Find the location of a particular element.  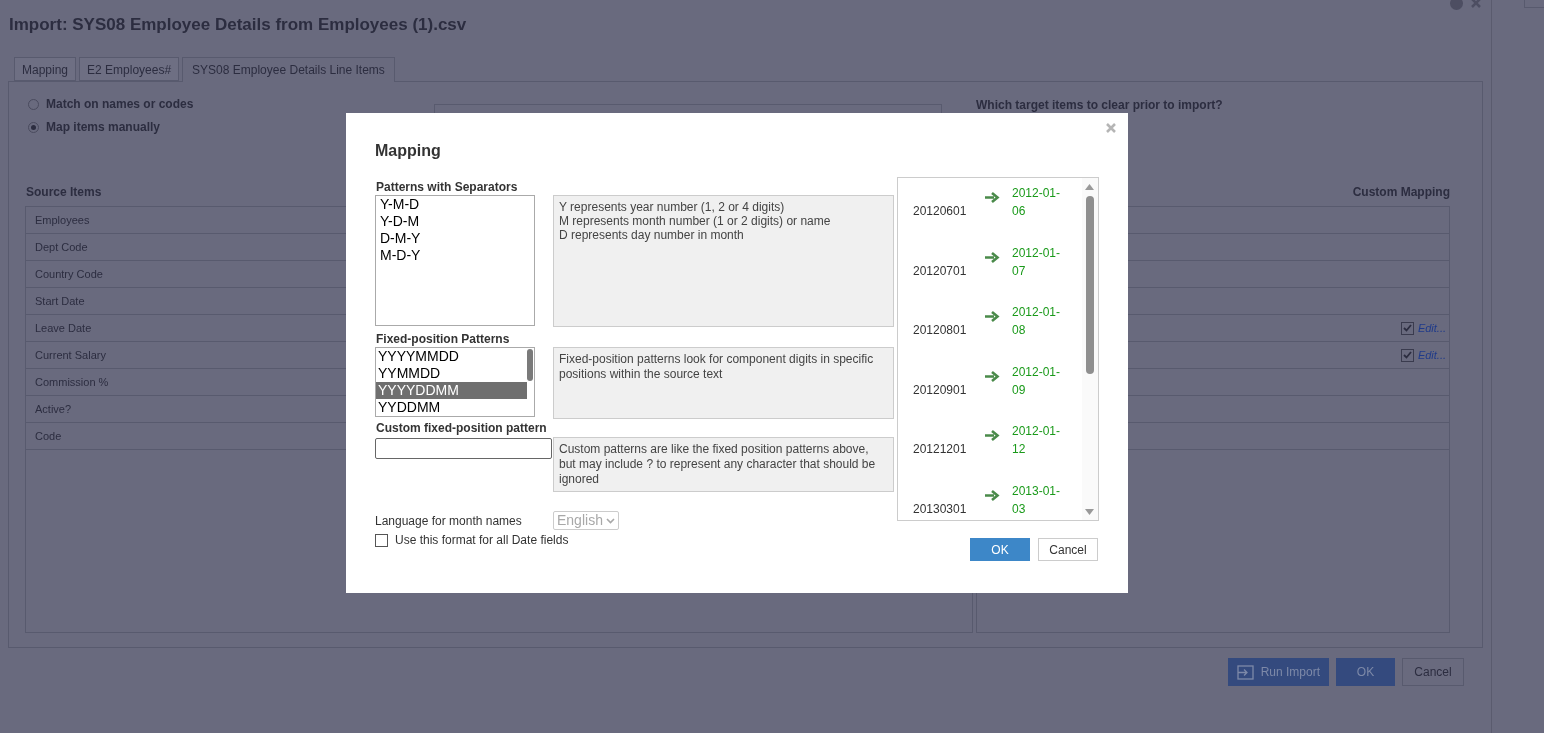

result-value: 2012-01-06 is located at coordinates (1037, 202).